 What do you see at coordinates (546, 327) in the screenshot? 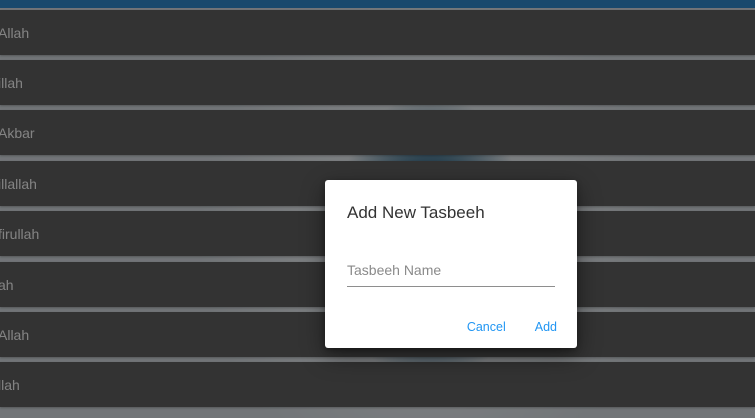
I see `add-button: Add` at bounding box center [546, 327].